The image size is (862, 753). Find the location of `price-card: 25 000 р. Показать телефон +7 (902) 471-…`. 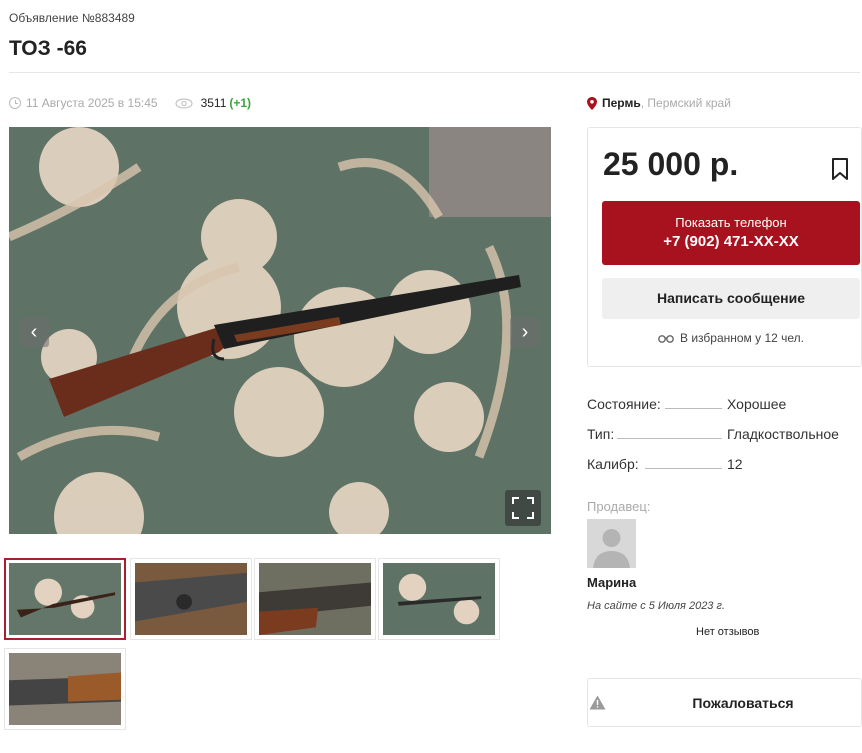

price-card: 25 000 р. Показать телефон +7 (902) 471-… is located at coordinates (724, 247).